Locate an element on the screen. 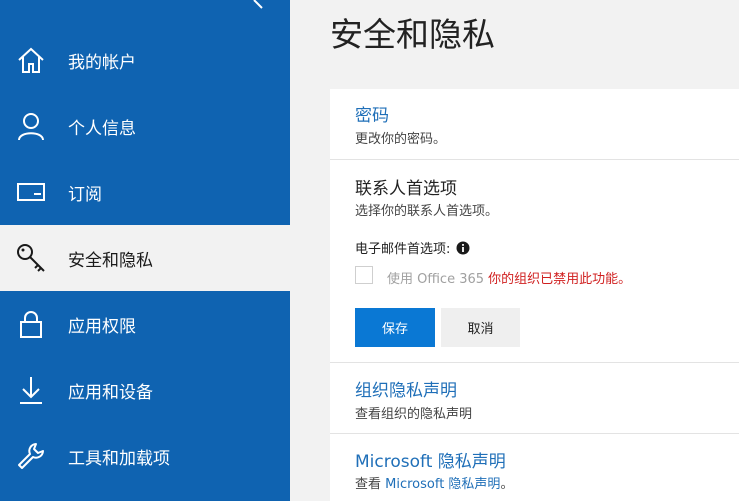 Image resolution: width=739 pixels, height=501 pixels. page-title: 安全和隐私 is located at coordinates (412, 34).